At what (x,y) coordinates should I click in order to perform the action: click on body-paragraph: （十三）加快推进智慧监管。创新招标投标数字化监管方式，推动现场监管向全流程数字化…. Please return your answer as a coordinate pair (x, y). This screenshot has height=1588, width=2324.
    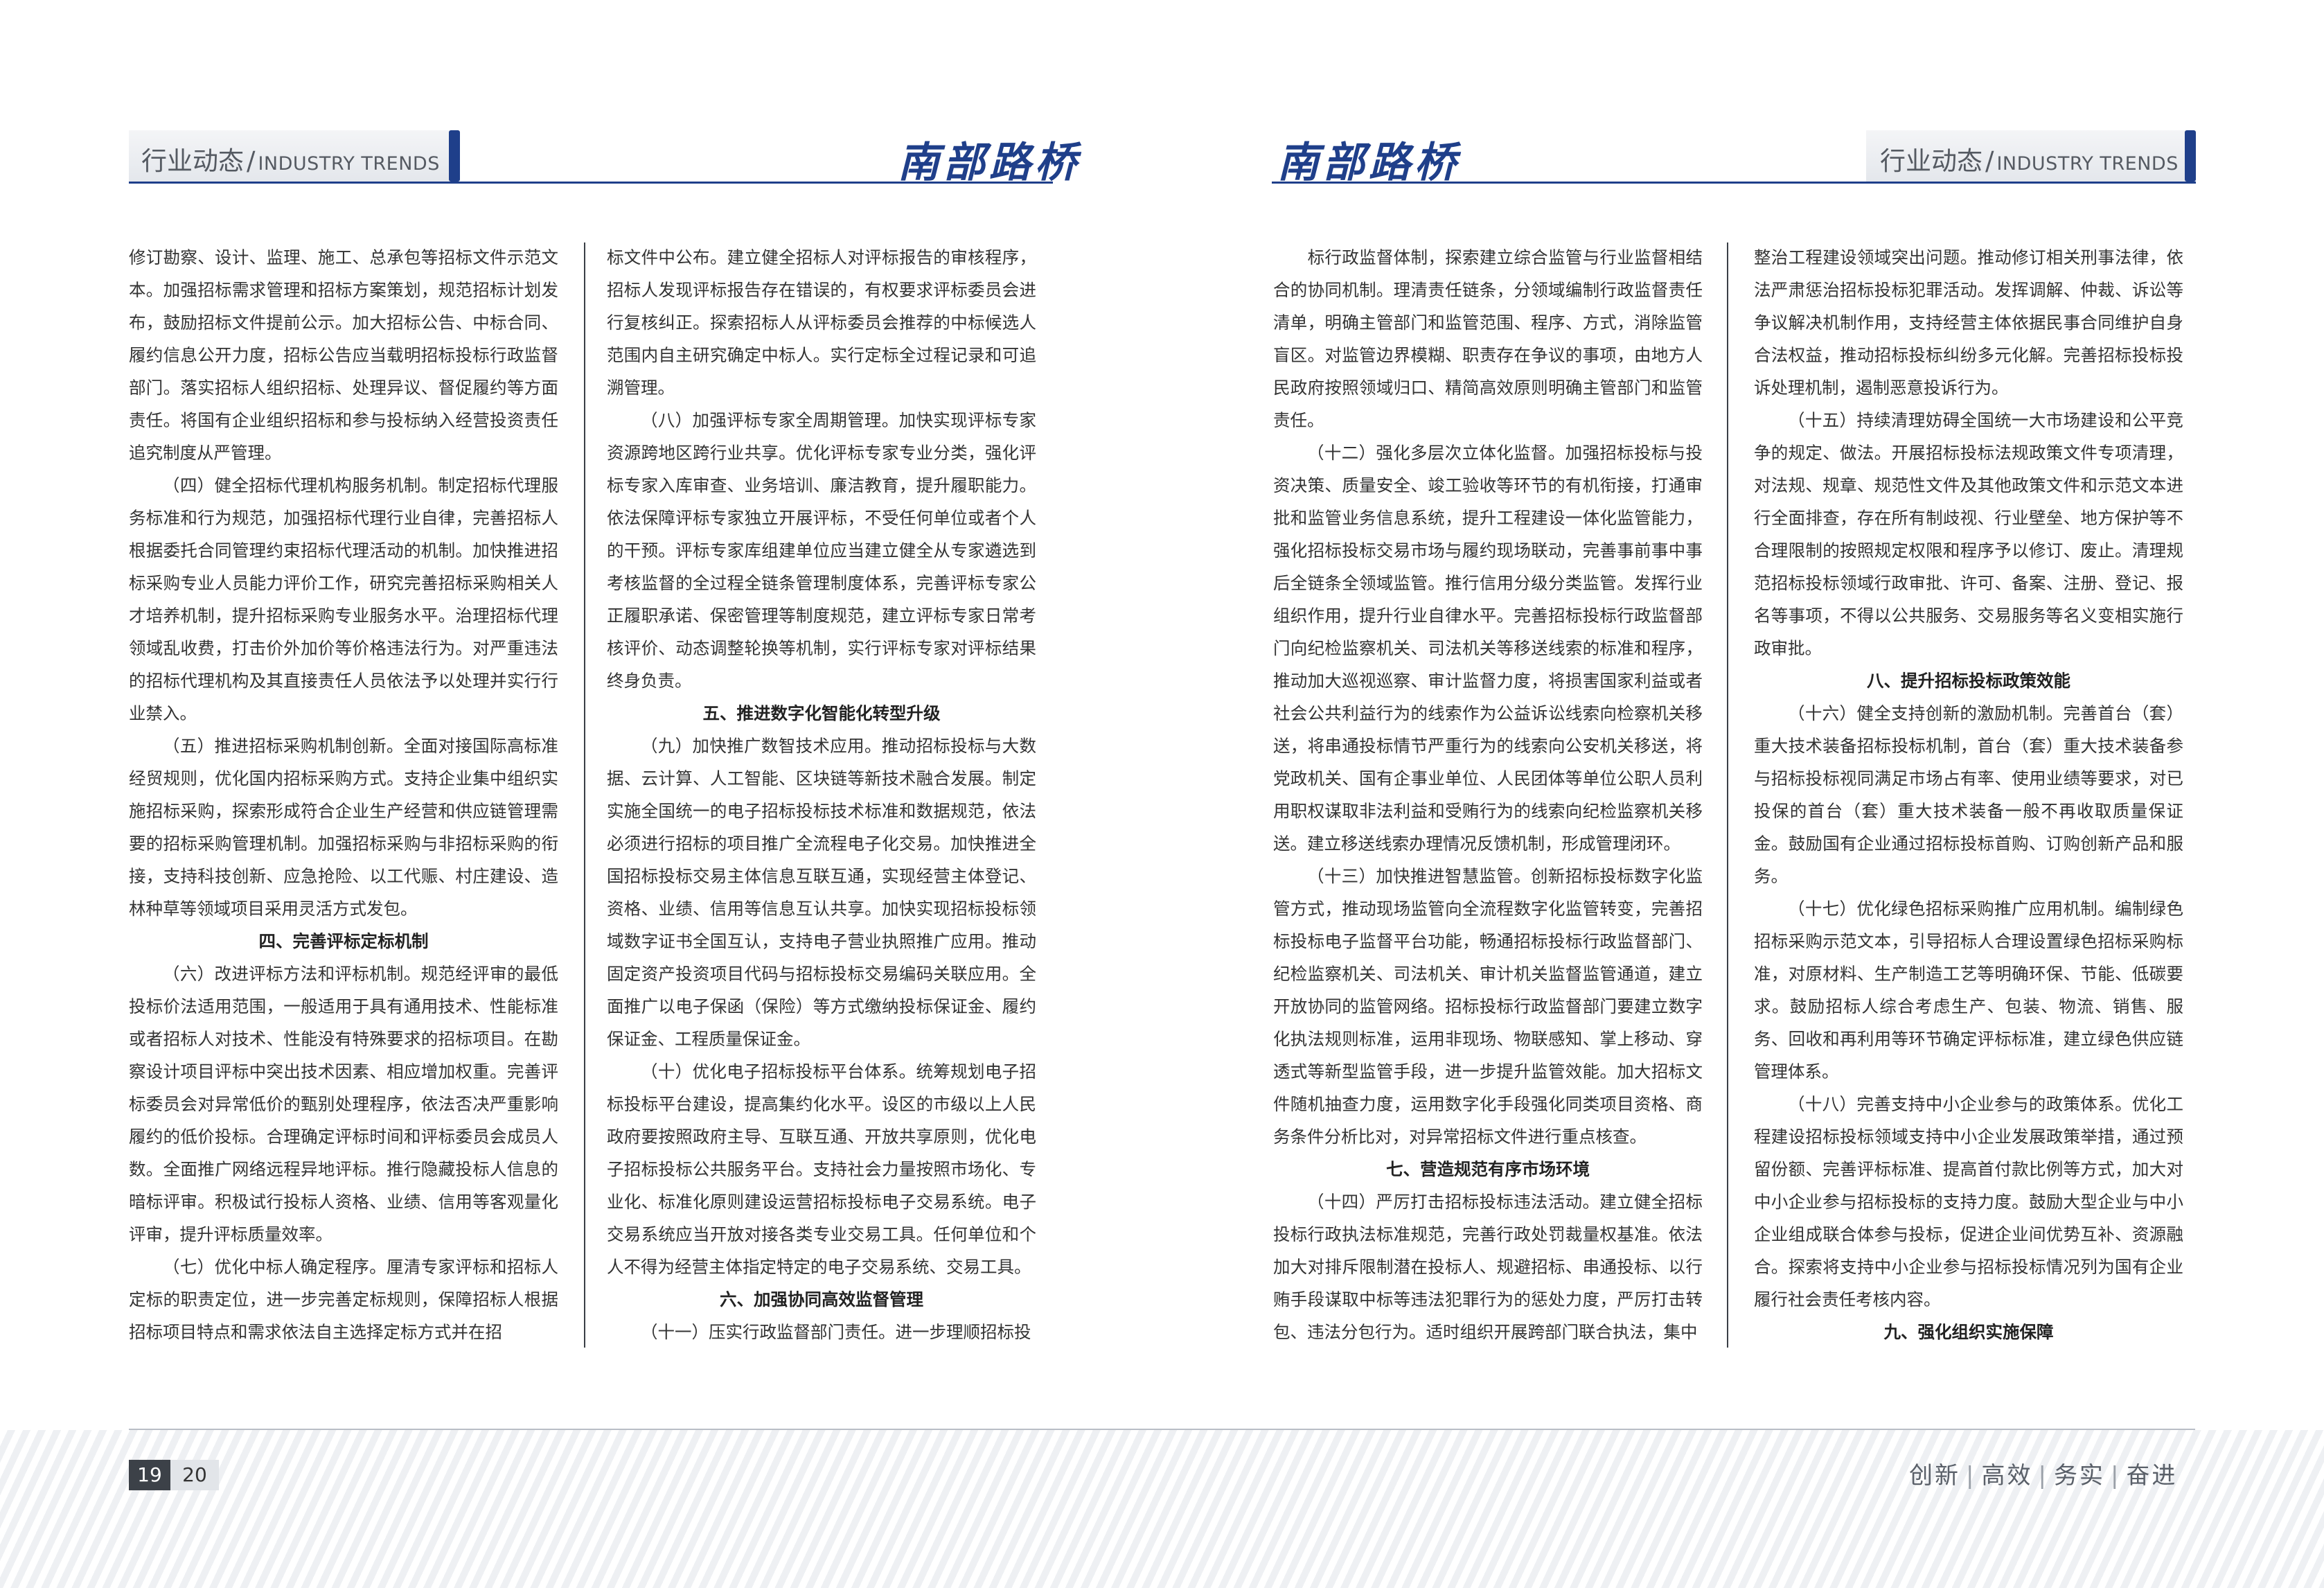
    Looking at the image, I should click on (1488, 1006).